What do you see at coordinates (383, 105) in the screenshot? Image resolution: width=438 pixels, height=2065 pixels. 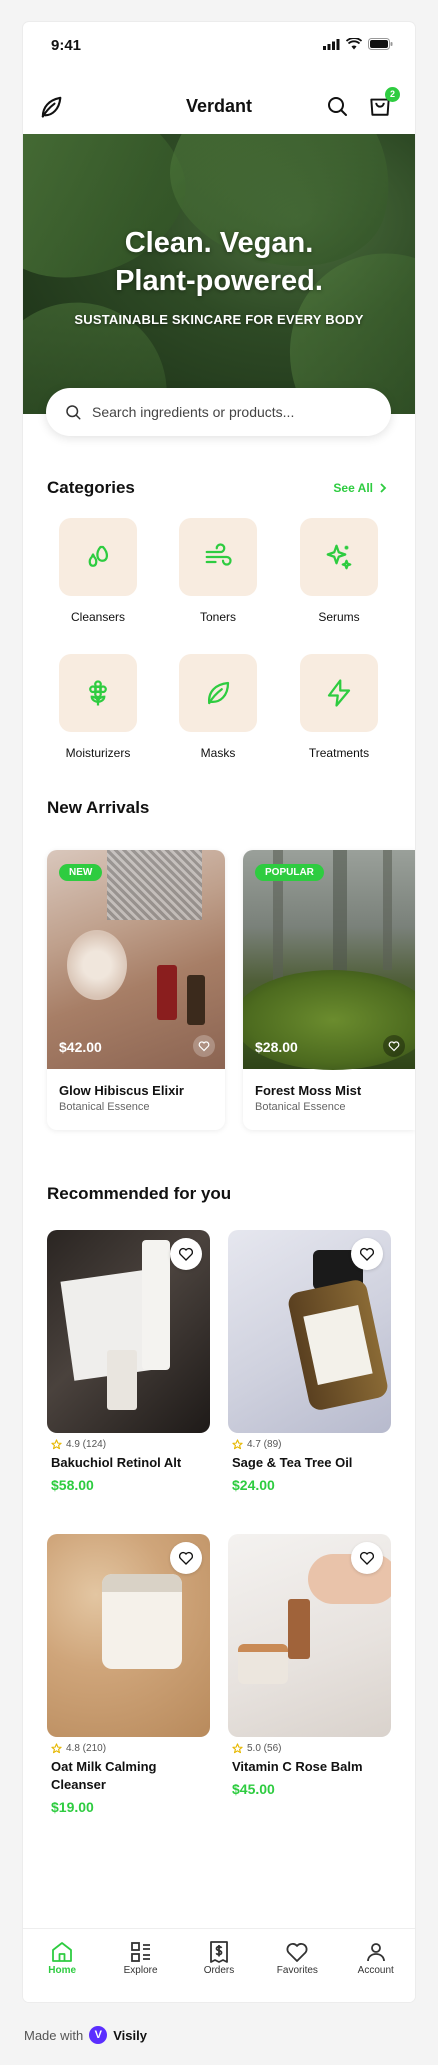 I see `cart-button: 2` at bounding box center [383, 105].